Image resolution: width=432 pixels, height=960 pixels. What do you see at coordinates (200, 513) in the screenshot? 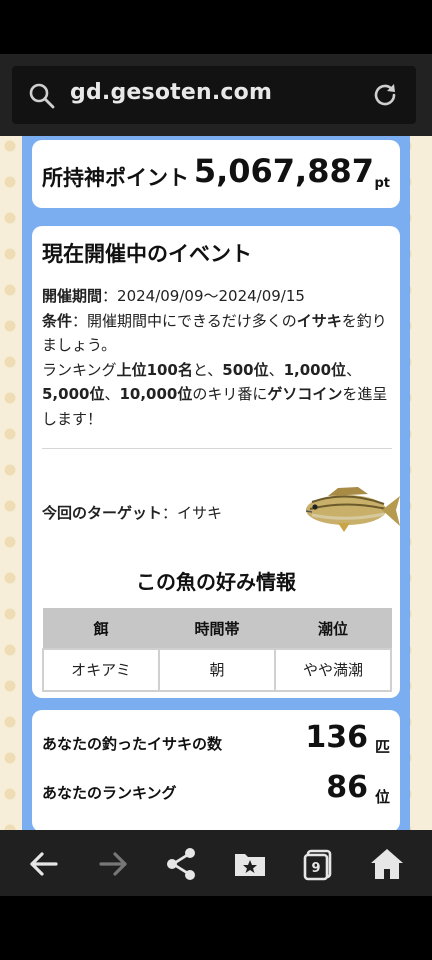
I see `target-value: イサキ` at bounding box center [200, 513].